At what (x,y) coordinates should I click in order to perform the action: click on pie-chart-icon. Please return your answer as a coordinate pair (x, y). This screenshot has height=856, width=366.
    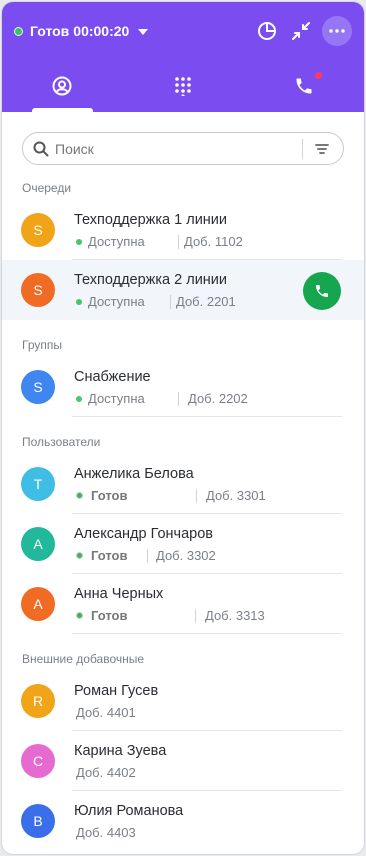
    Looking at the image, I should click on (267, 31).